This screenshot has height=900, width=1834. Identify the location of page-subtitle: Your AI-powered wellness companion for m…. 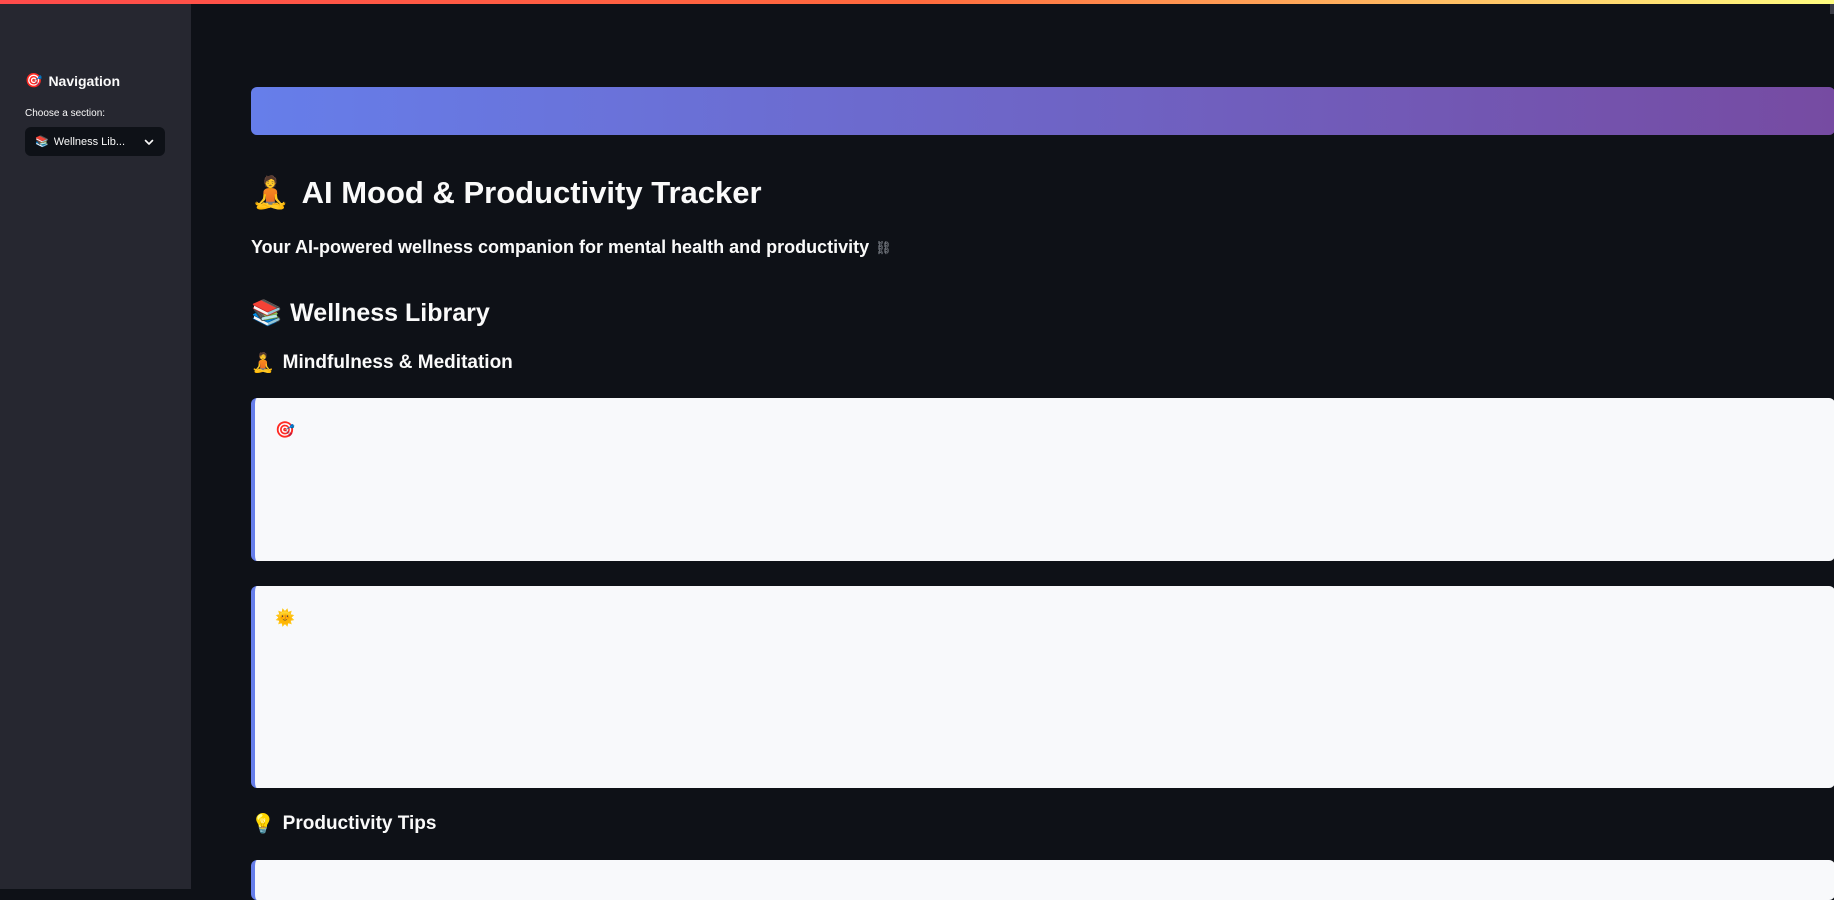
(571, 247).